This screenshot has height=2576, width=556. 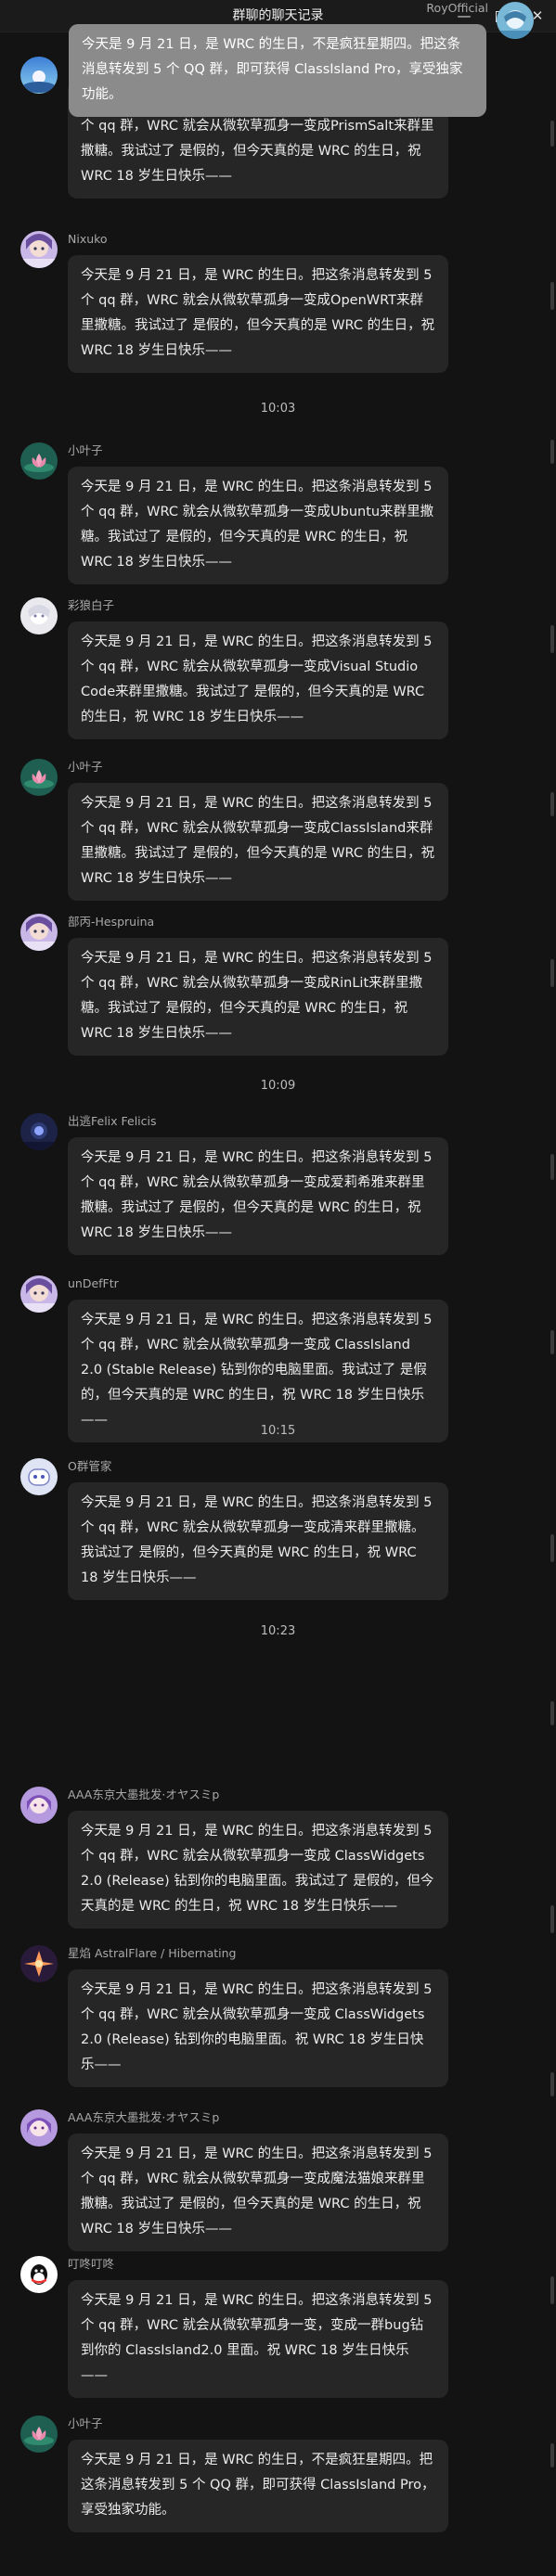 What do you see at coordinates (284, 2264) in the screenshot?
I see `sender-name: 叮咚叮咚` at bounding box center [284, 2264].